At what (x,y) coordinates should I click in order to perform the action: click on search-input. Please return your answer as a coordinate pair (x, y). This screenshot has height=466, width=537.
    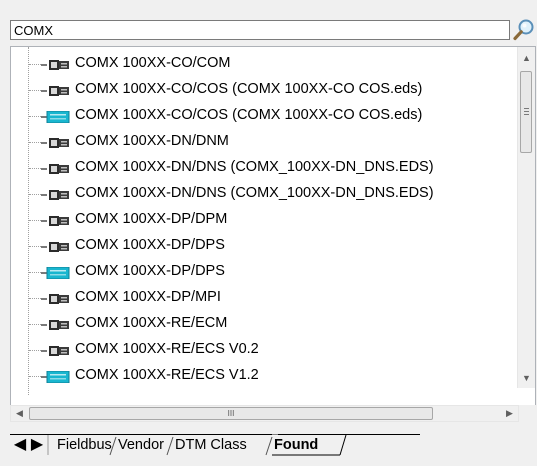
    Looking at the image, I should click on (260, 30).